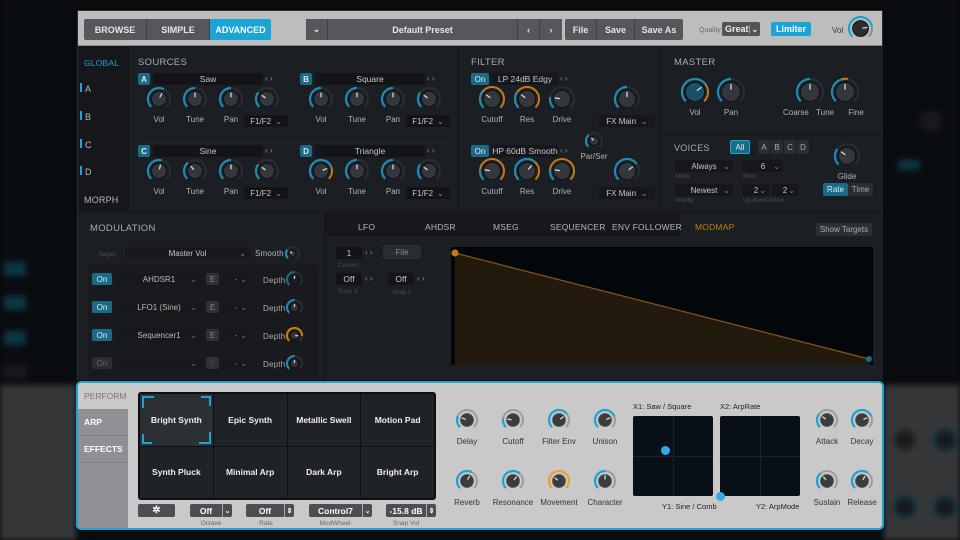 This screenshot has height=540, width=960. What do you see at coordinates (731, 92) in the screenshot?
I see `master-pan-knob` at bounding box center [731, 92].